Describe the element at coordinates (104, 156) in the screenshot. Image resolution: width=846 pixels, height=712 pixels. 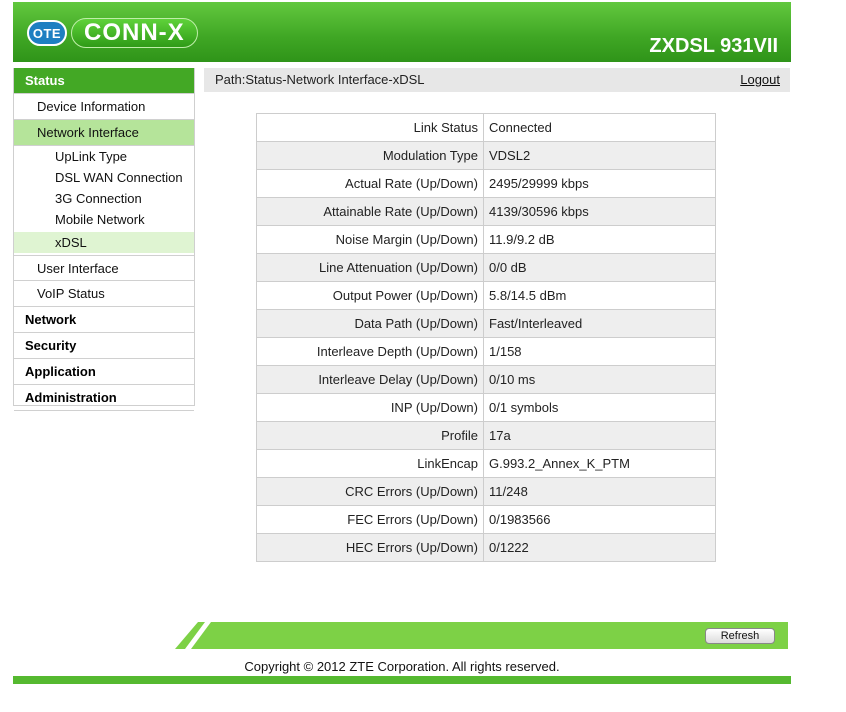
I see `sidebar-item-uplink-type: UpLink Type` at that location.